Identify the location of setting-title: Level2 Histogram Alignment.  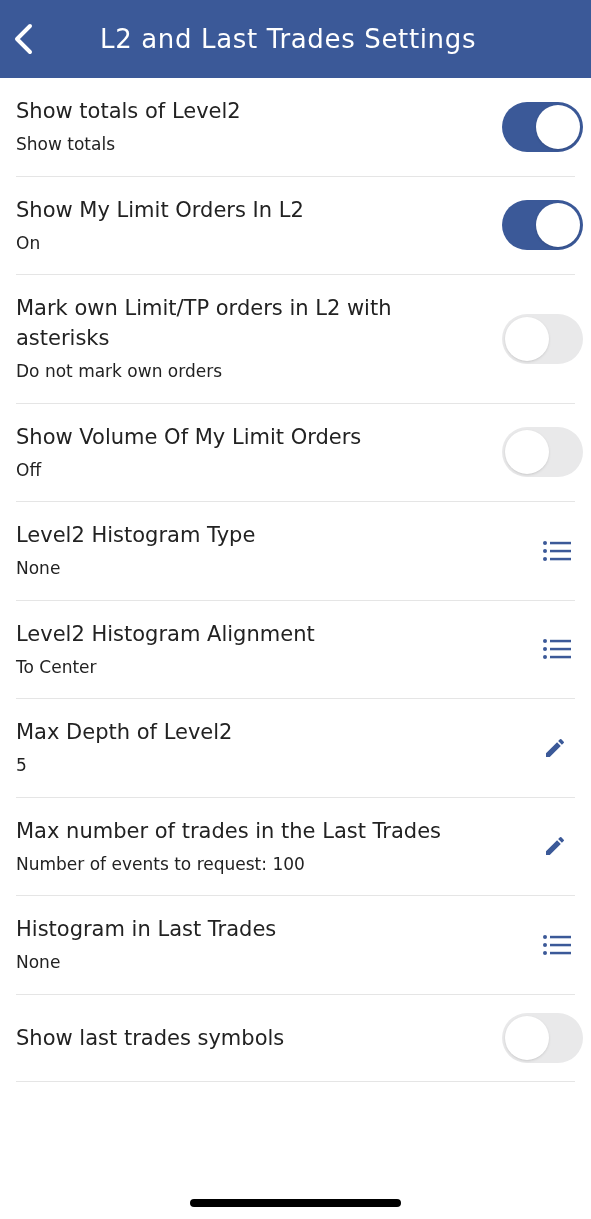
(165, 634).